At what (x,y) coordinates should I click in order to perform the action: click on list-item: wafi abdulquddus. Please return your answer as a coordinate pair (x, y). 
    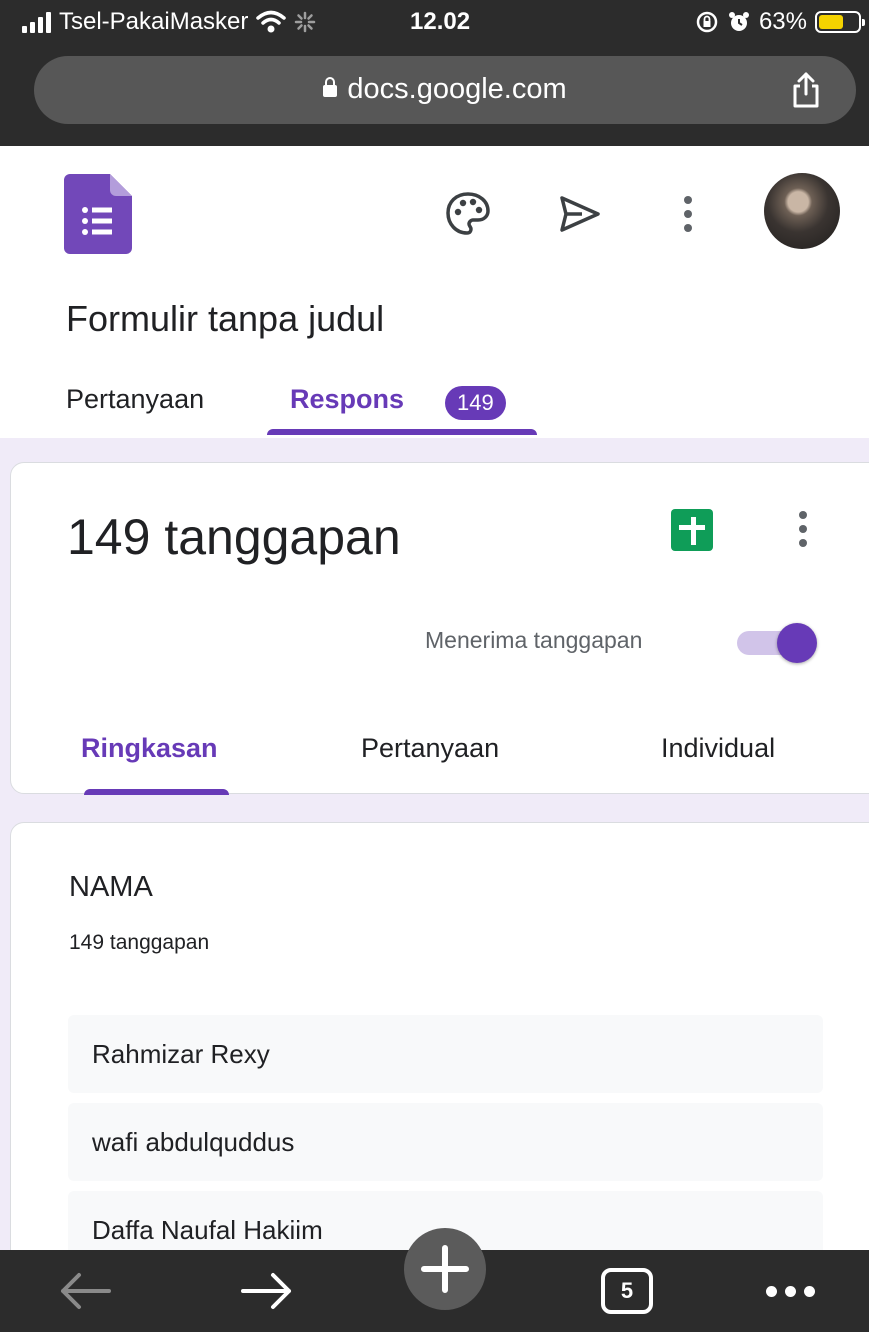
    Looking at the image, I should click on (445, 1142).